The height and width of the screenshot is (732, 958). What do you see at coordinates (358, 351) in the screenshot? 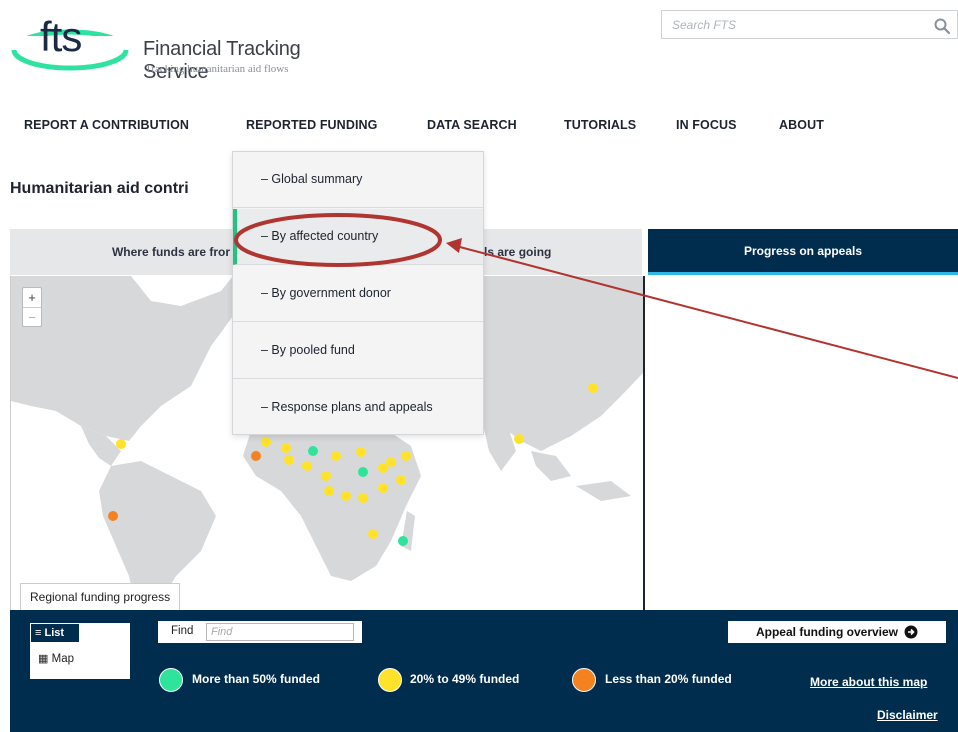
I see `dropdown-by-pooled-fund: – By pooled fund` at bounding box center [358, 351].